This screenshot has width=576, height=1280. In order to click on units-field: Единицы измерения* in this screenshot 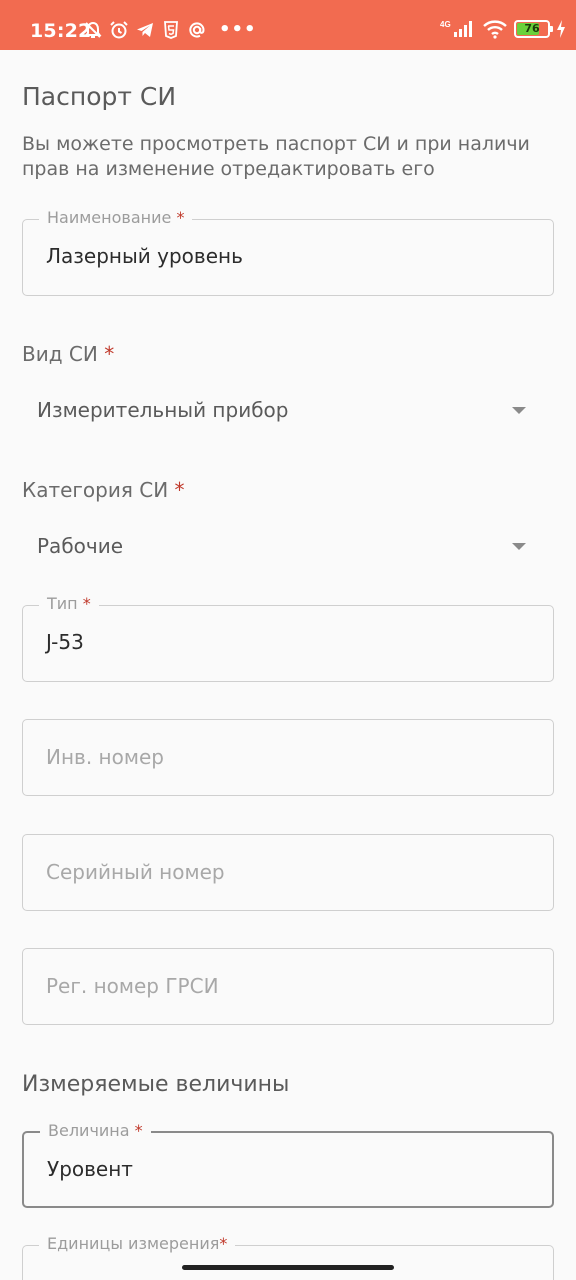, I will do `click(288, 1257)`.